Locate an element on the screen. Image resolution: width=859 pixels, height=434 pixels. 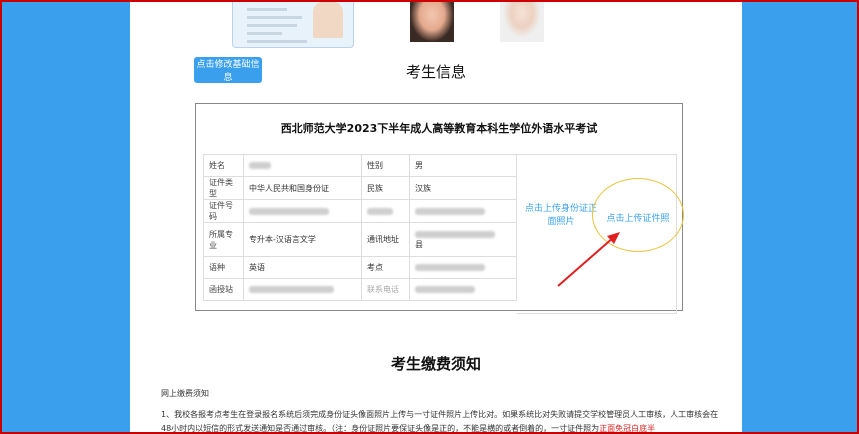
table-row: 证件号码 is located at coordinates (360, 211).